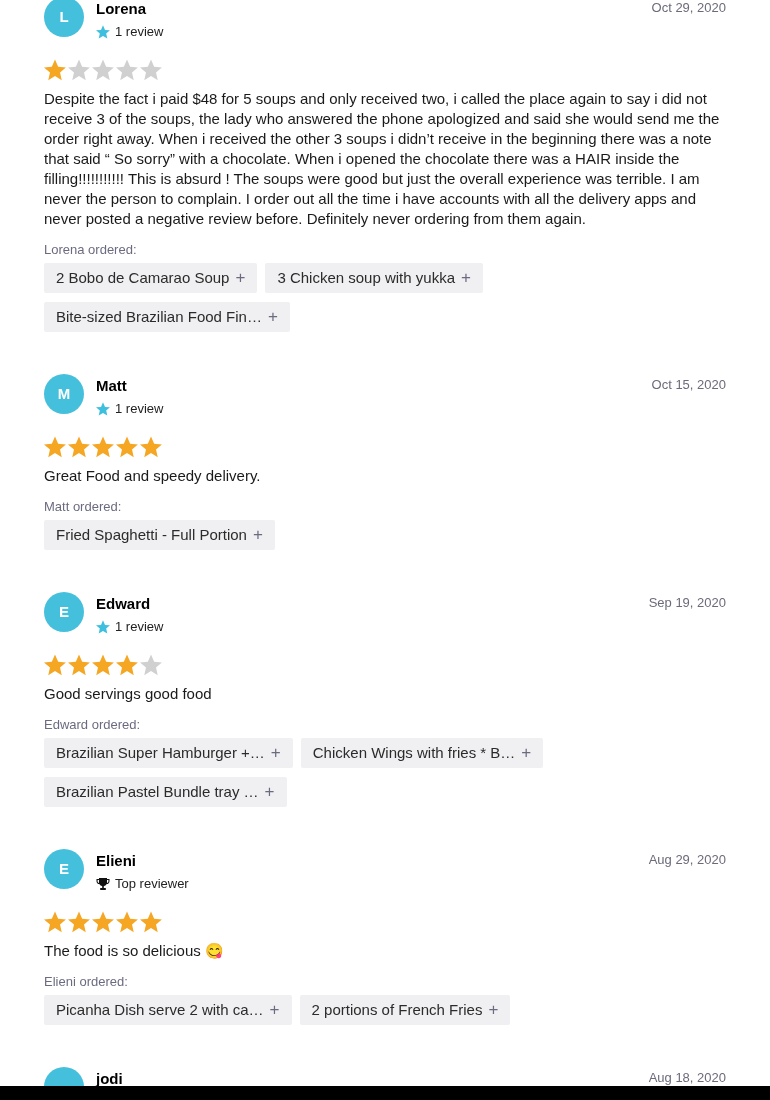 This screenshot has width=770, height=1100. What do you see at coordinates (687, 1077) in the screenshot?
I see `review-date: Aug 18, 2020` at bounding box center [687, 1077].